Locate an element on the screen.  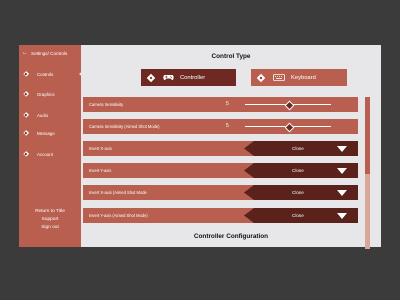
sidebar-item-label: Graphics is located at coordinates (46, 94).